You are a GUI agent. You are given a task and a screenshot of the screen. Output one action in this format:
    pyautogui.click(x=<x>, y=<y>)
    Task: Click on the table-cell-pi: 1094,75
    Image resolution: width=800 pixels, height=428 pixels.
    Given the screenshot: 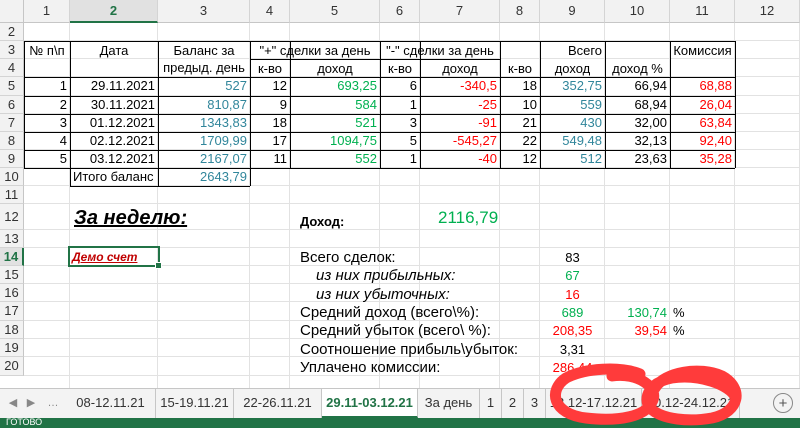 What is the action you would take?
    pyautogui.click(x=335, y=140)
    